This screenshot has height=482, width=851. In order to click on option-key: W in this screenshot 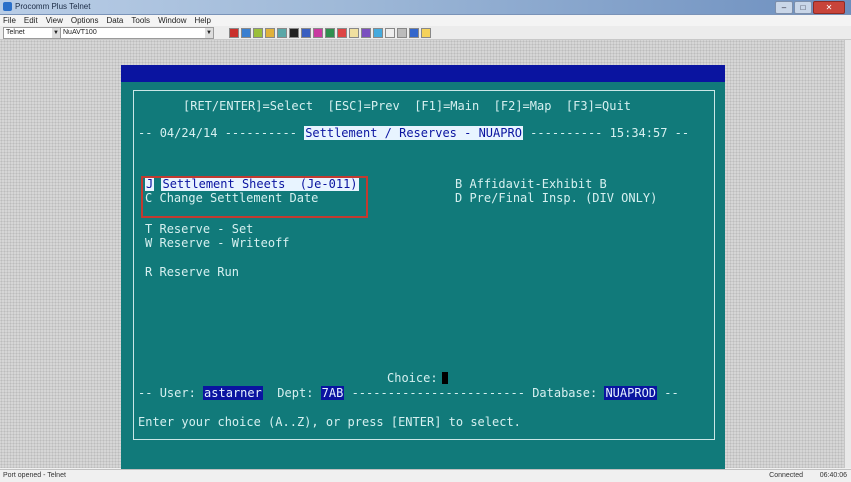, I will do `click(149, 243)`.